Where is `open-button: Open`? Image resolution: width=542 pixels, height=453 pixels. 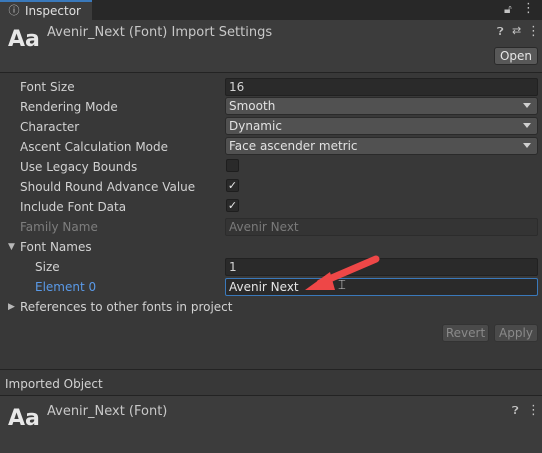 open-button: Open is located at coordinates (516, 56).